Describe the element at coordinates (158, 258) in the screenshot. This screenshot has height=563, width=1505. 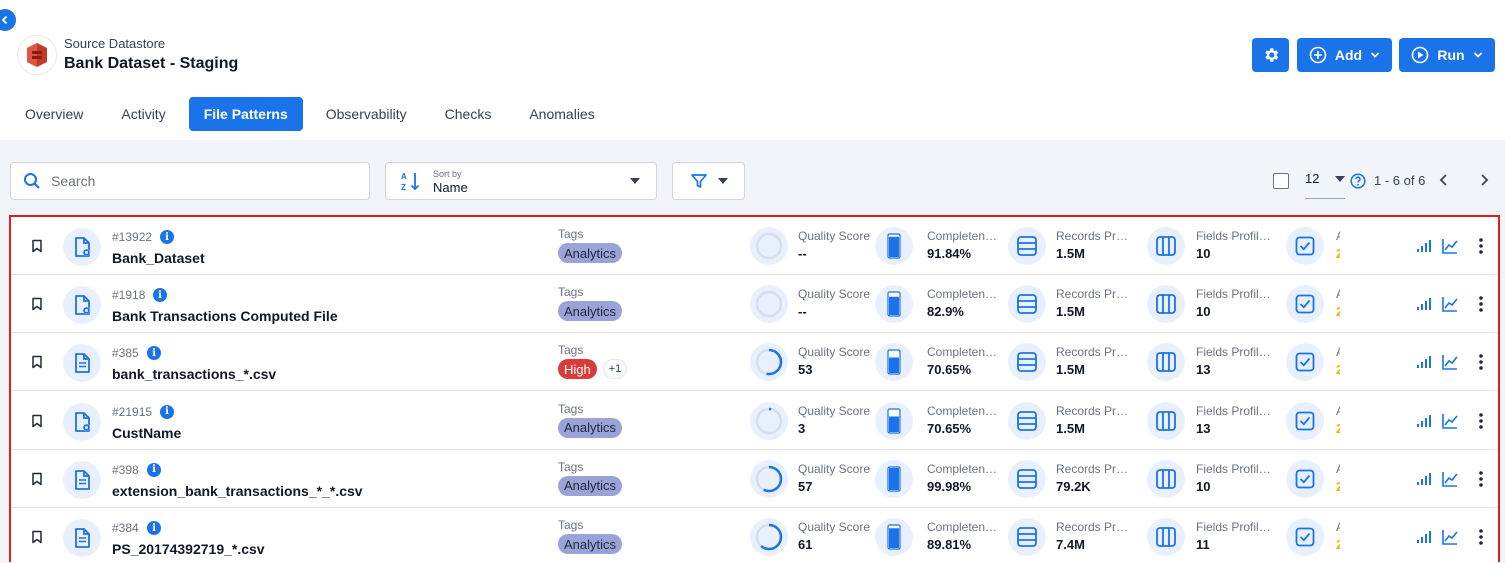
I see `file-pattern-name: Bank_Dataset` at that location.